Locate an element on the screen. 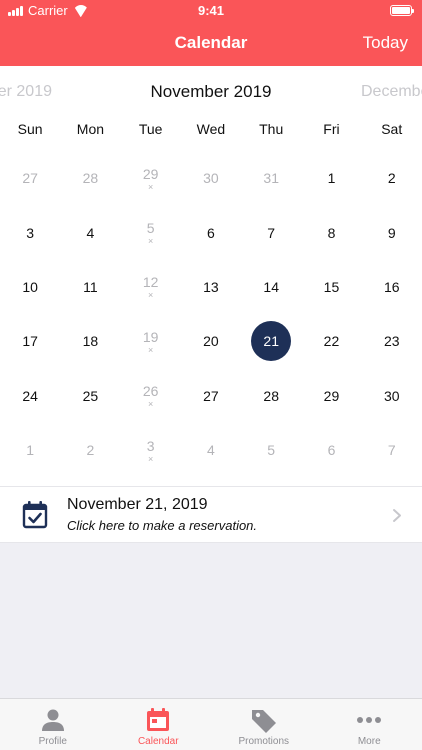 This screenshot has height=750, width=422. day-number: 15 is located at coordinates (331, 286).